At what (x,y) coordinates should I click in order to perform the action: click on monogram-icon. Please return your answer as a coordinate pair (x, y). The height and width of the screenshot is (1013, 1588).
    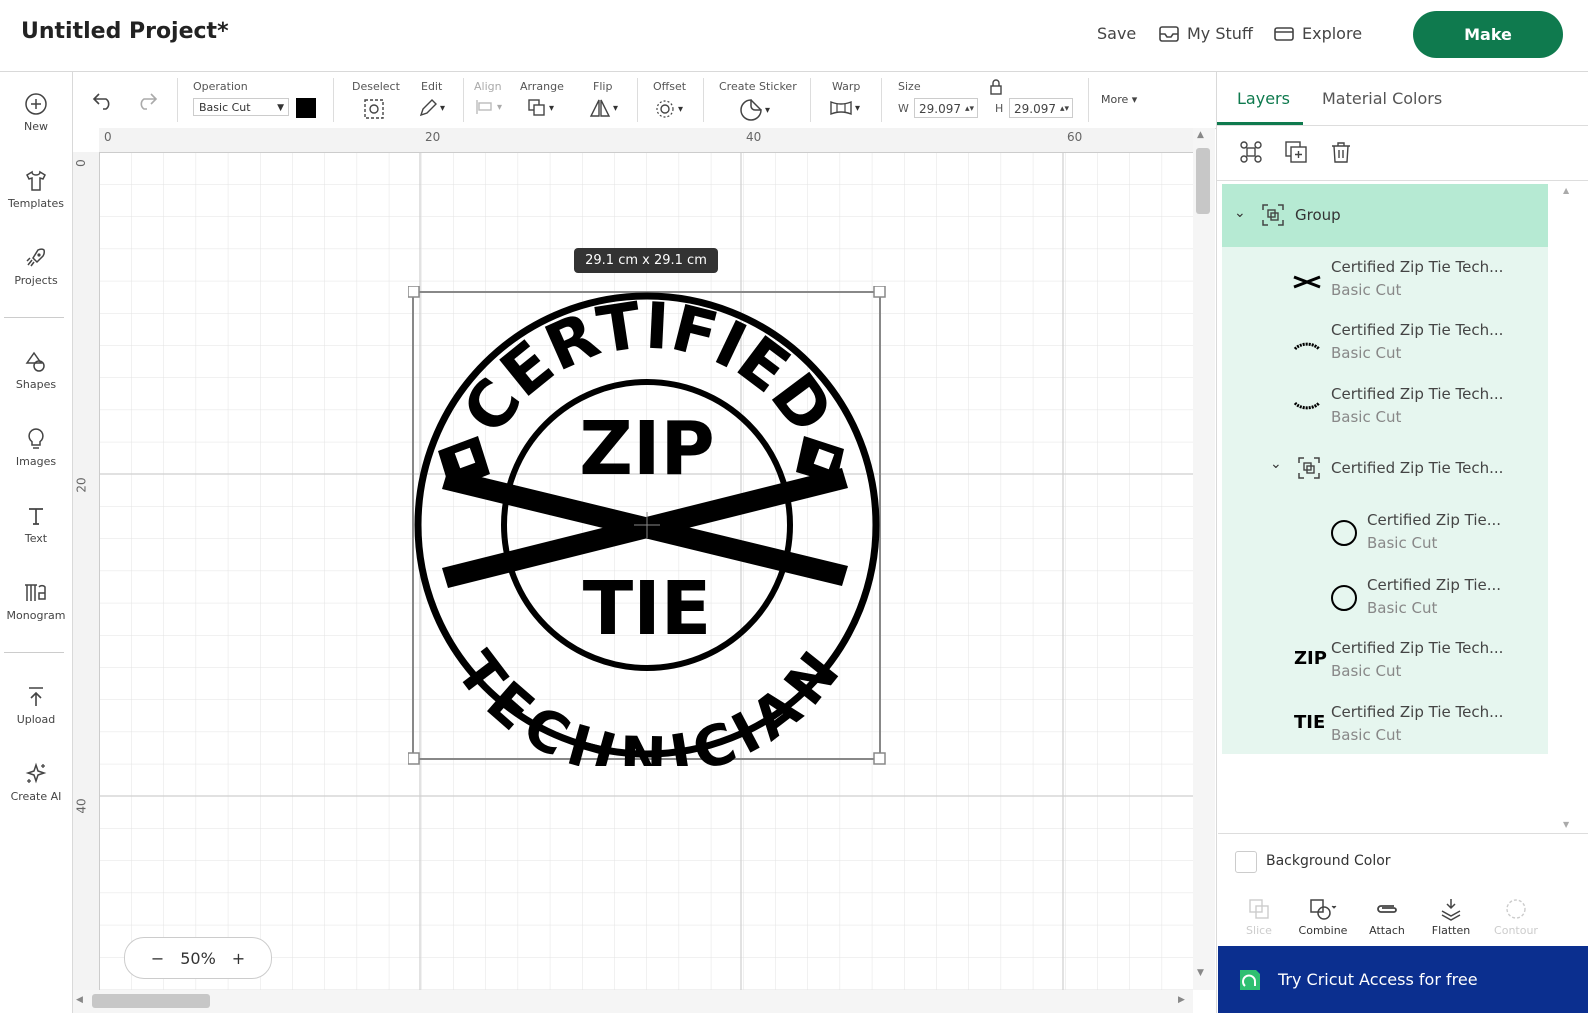
    Looking at the image, I should click on (35, 592).